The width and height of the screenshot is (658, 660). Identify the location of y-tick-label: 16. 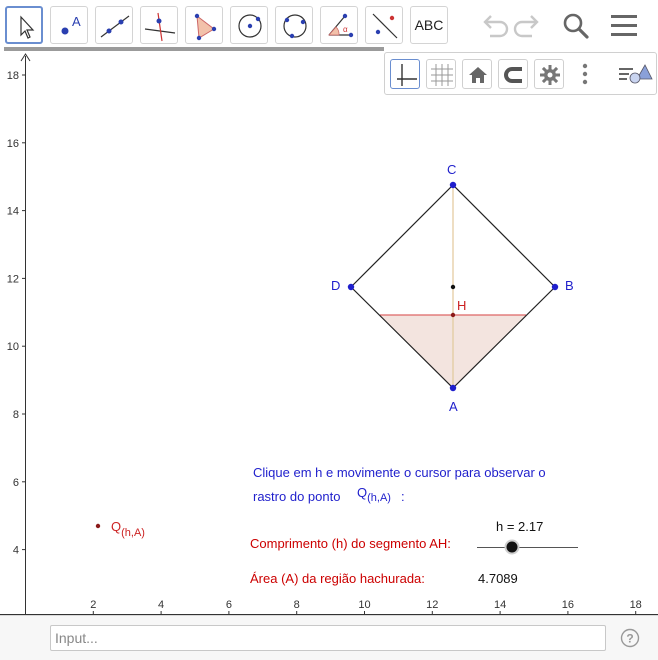
(13, 144).